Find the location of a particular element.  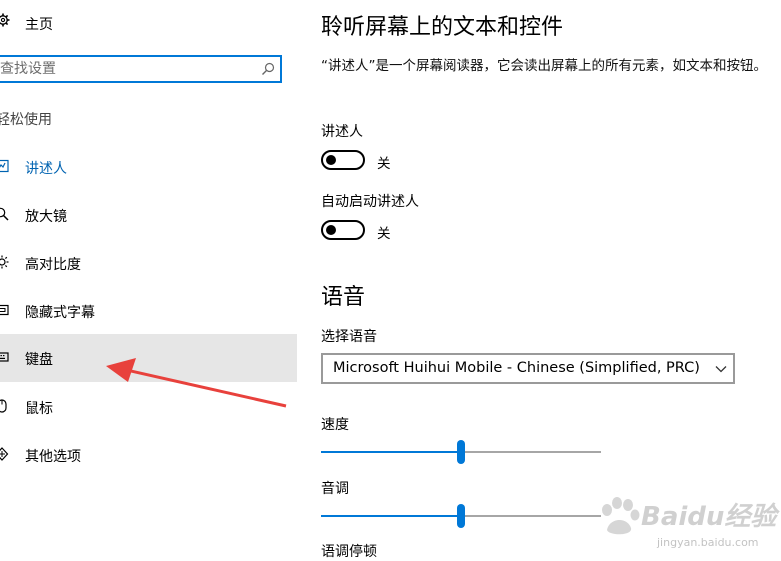

search-icon is located at coordinates (268, 69).